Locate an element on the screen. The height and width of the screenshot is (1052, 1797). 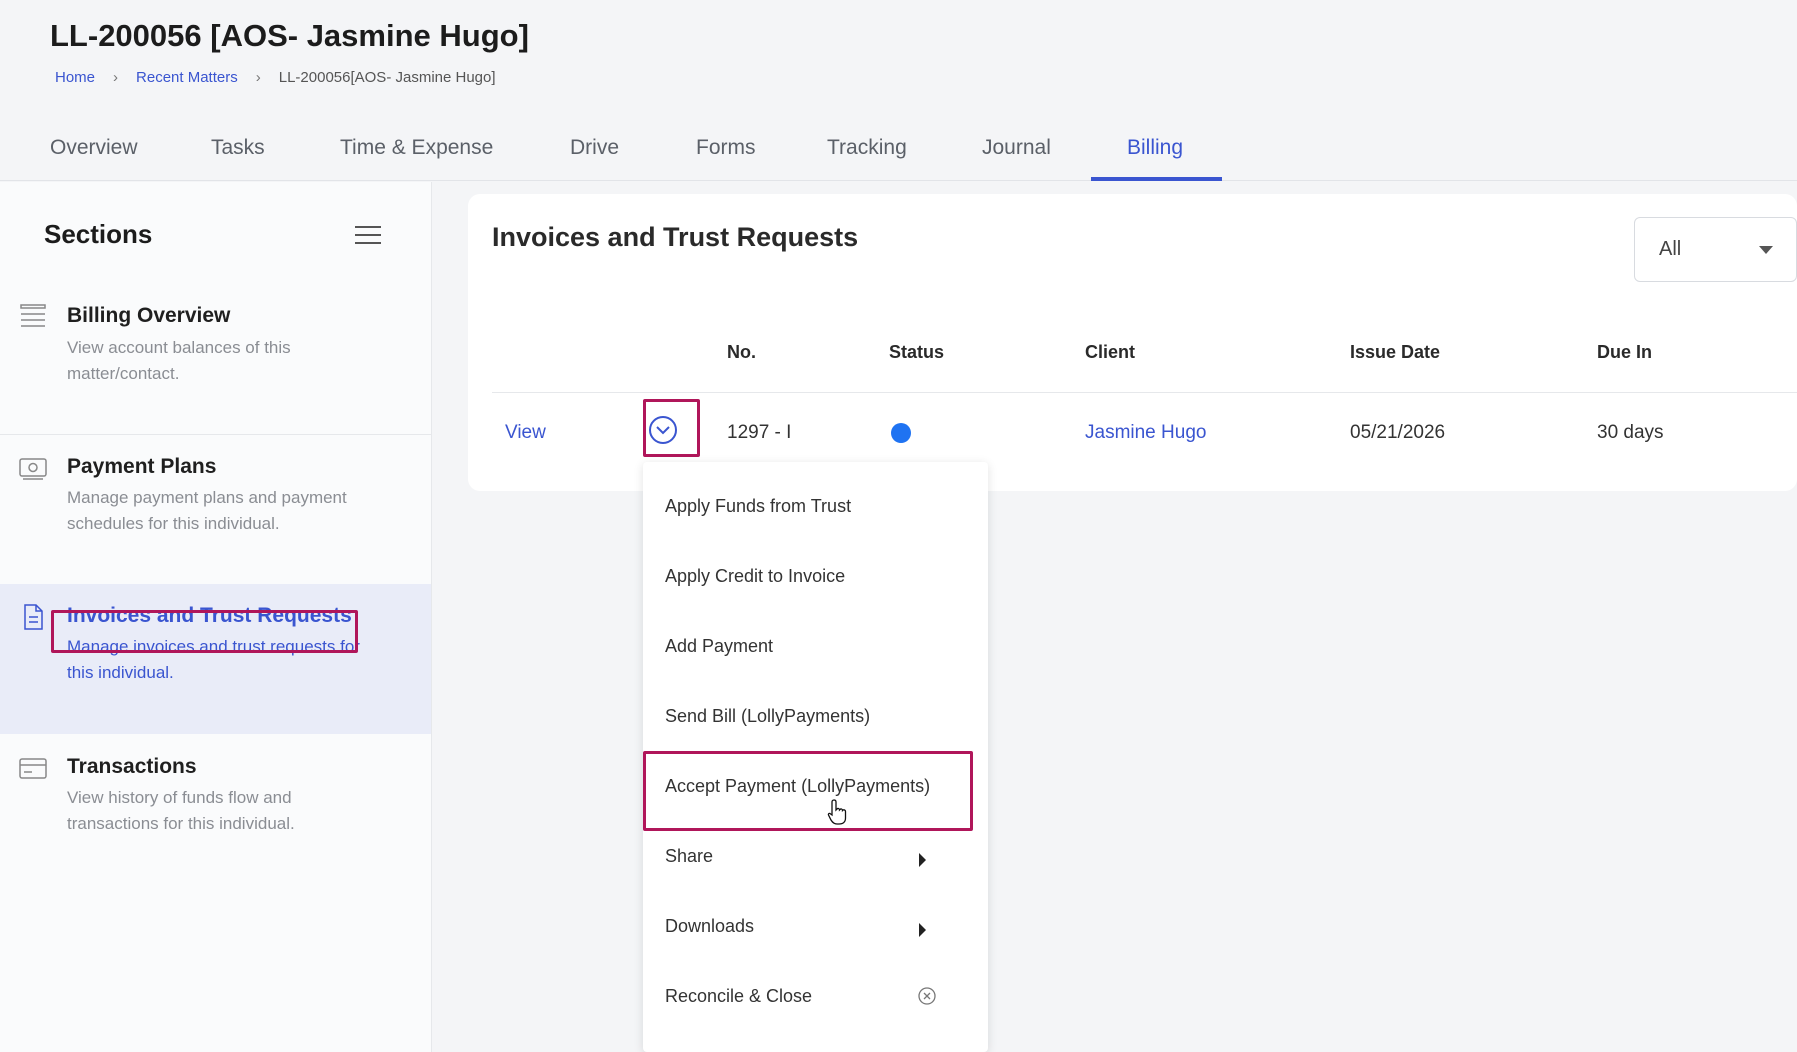
tab-tracking: Tracking is located at coordinates (867, 148).